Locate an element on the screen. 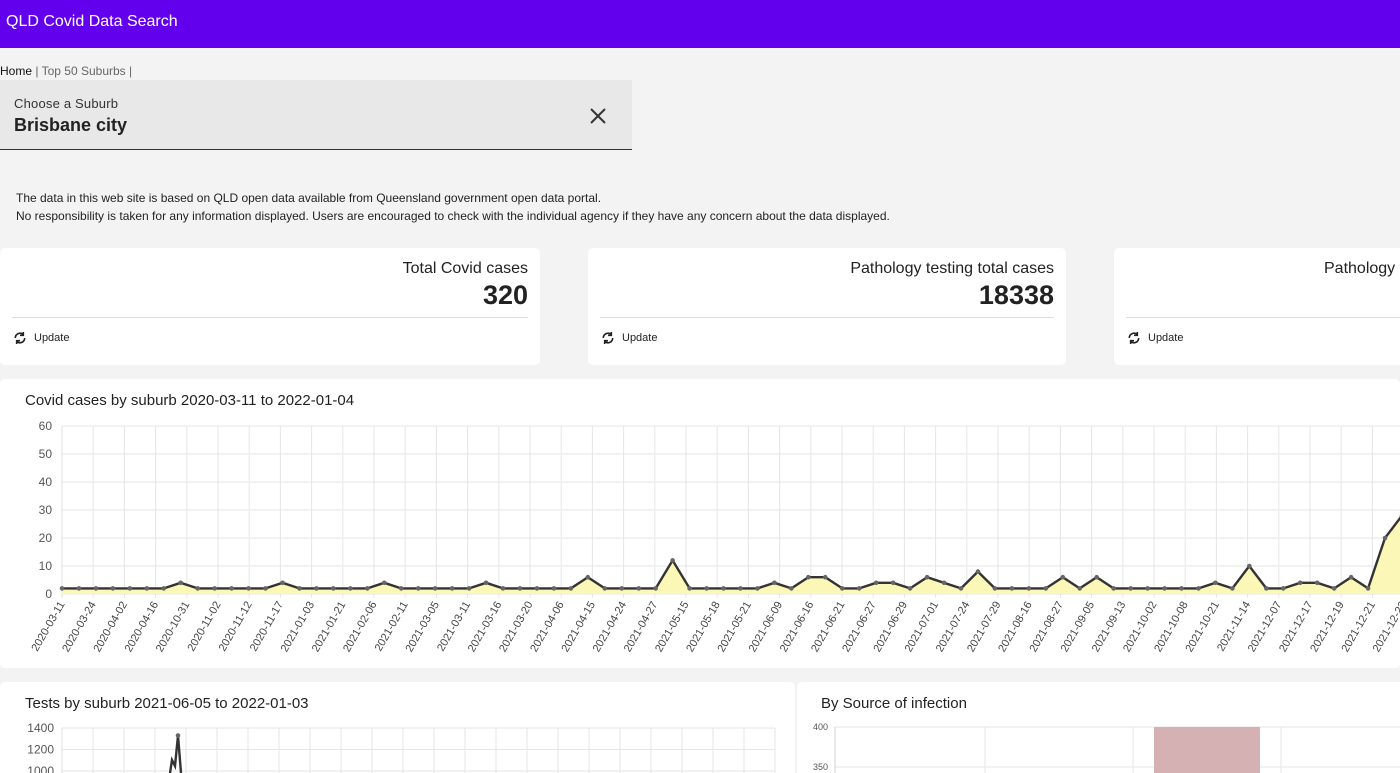  suburb-select-label: Choose a Suburb is located at coordinates (66, 103).